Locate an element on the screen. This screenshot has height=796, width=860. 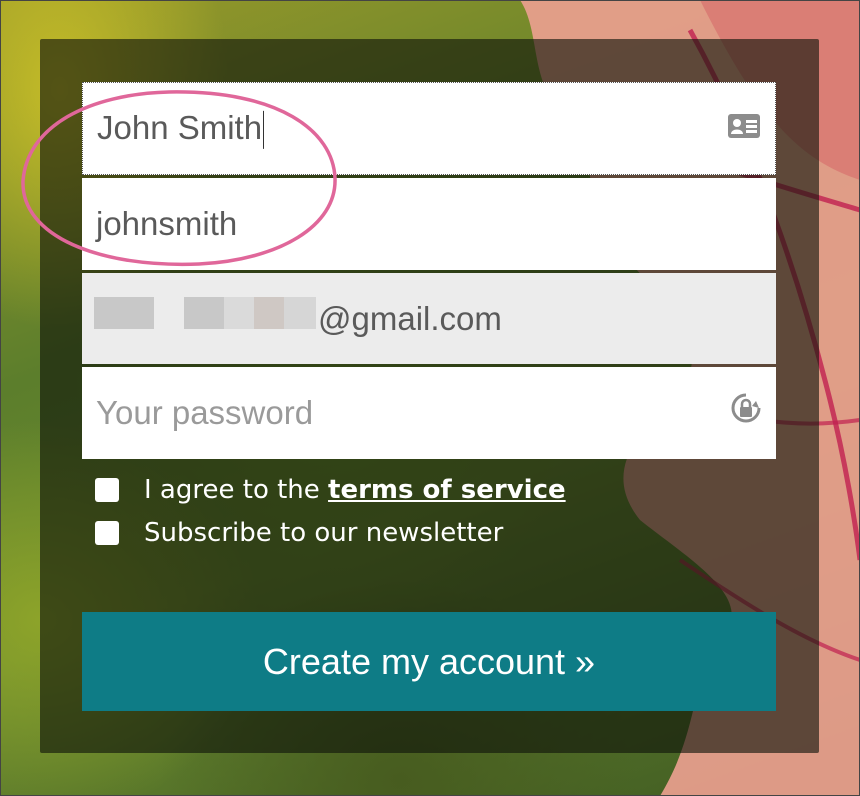
password-lock-icon is located at coordinates (746, 413).